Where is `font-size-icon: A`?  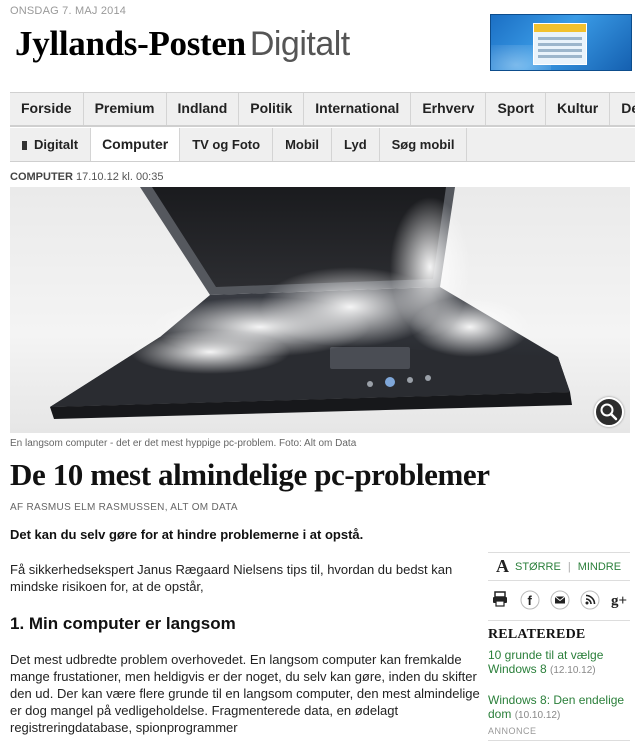 font-size-icon: A is located at coordinates (502, 566).